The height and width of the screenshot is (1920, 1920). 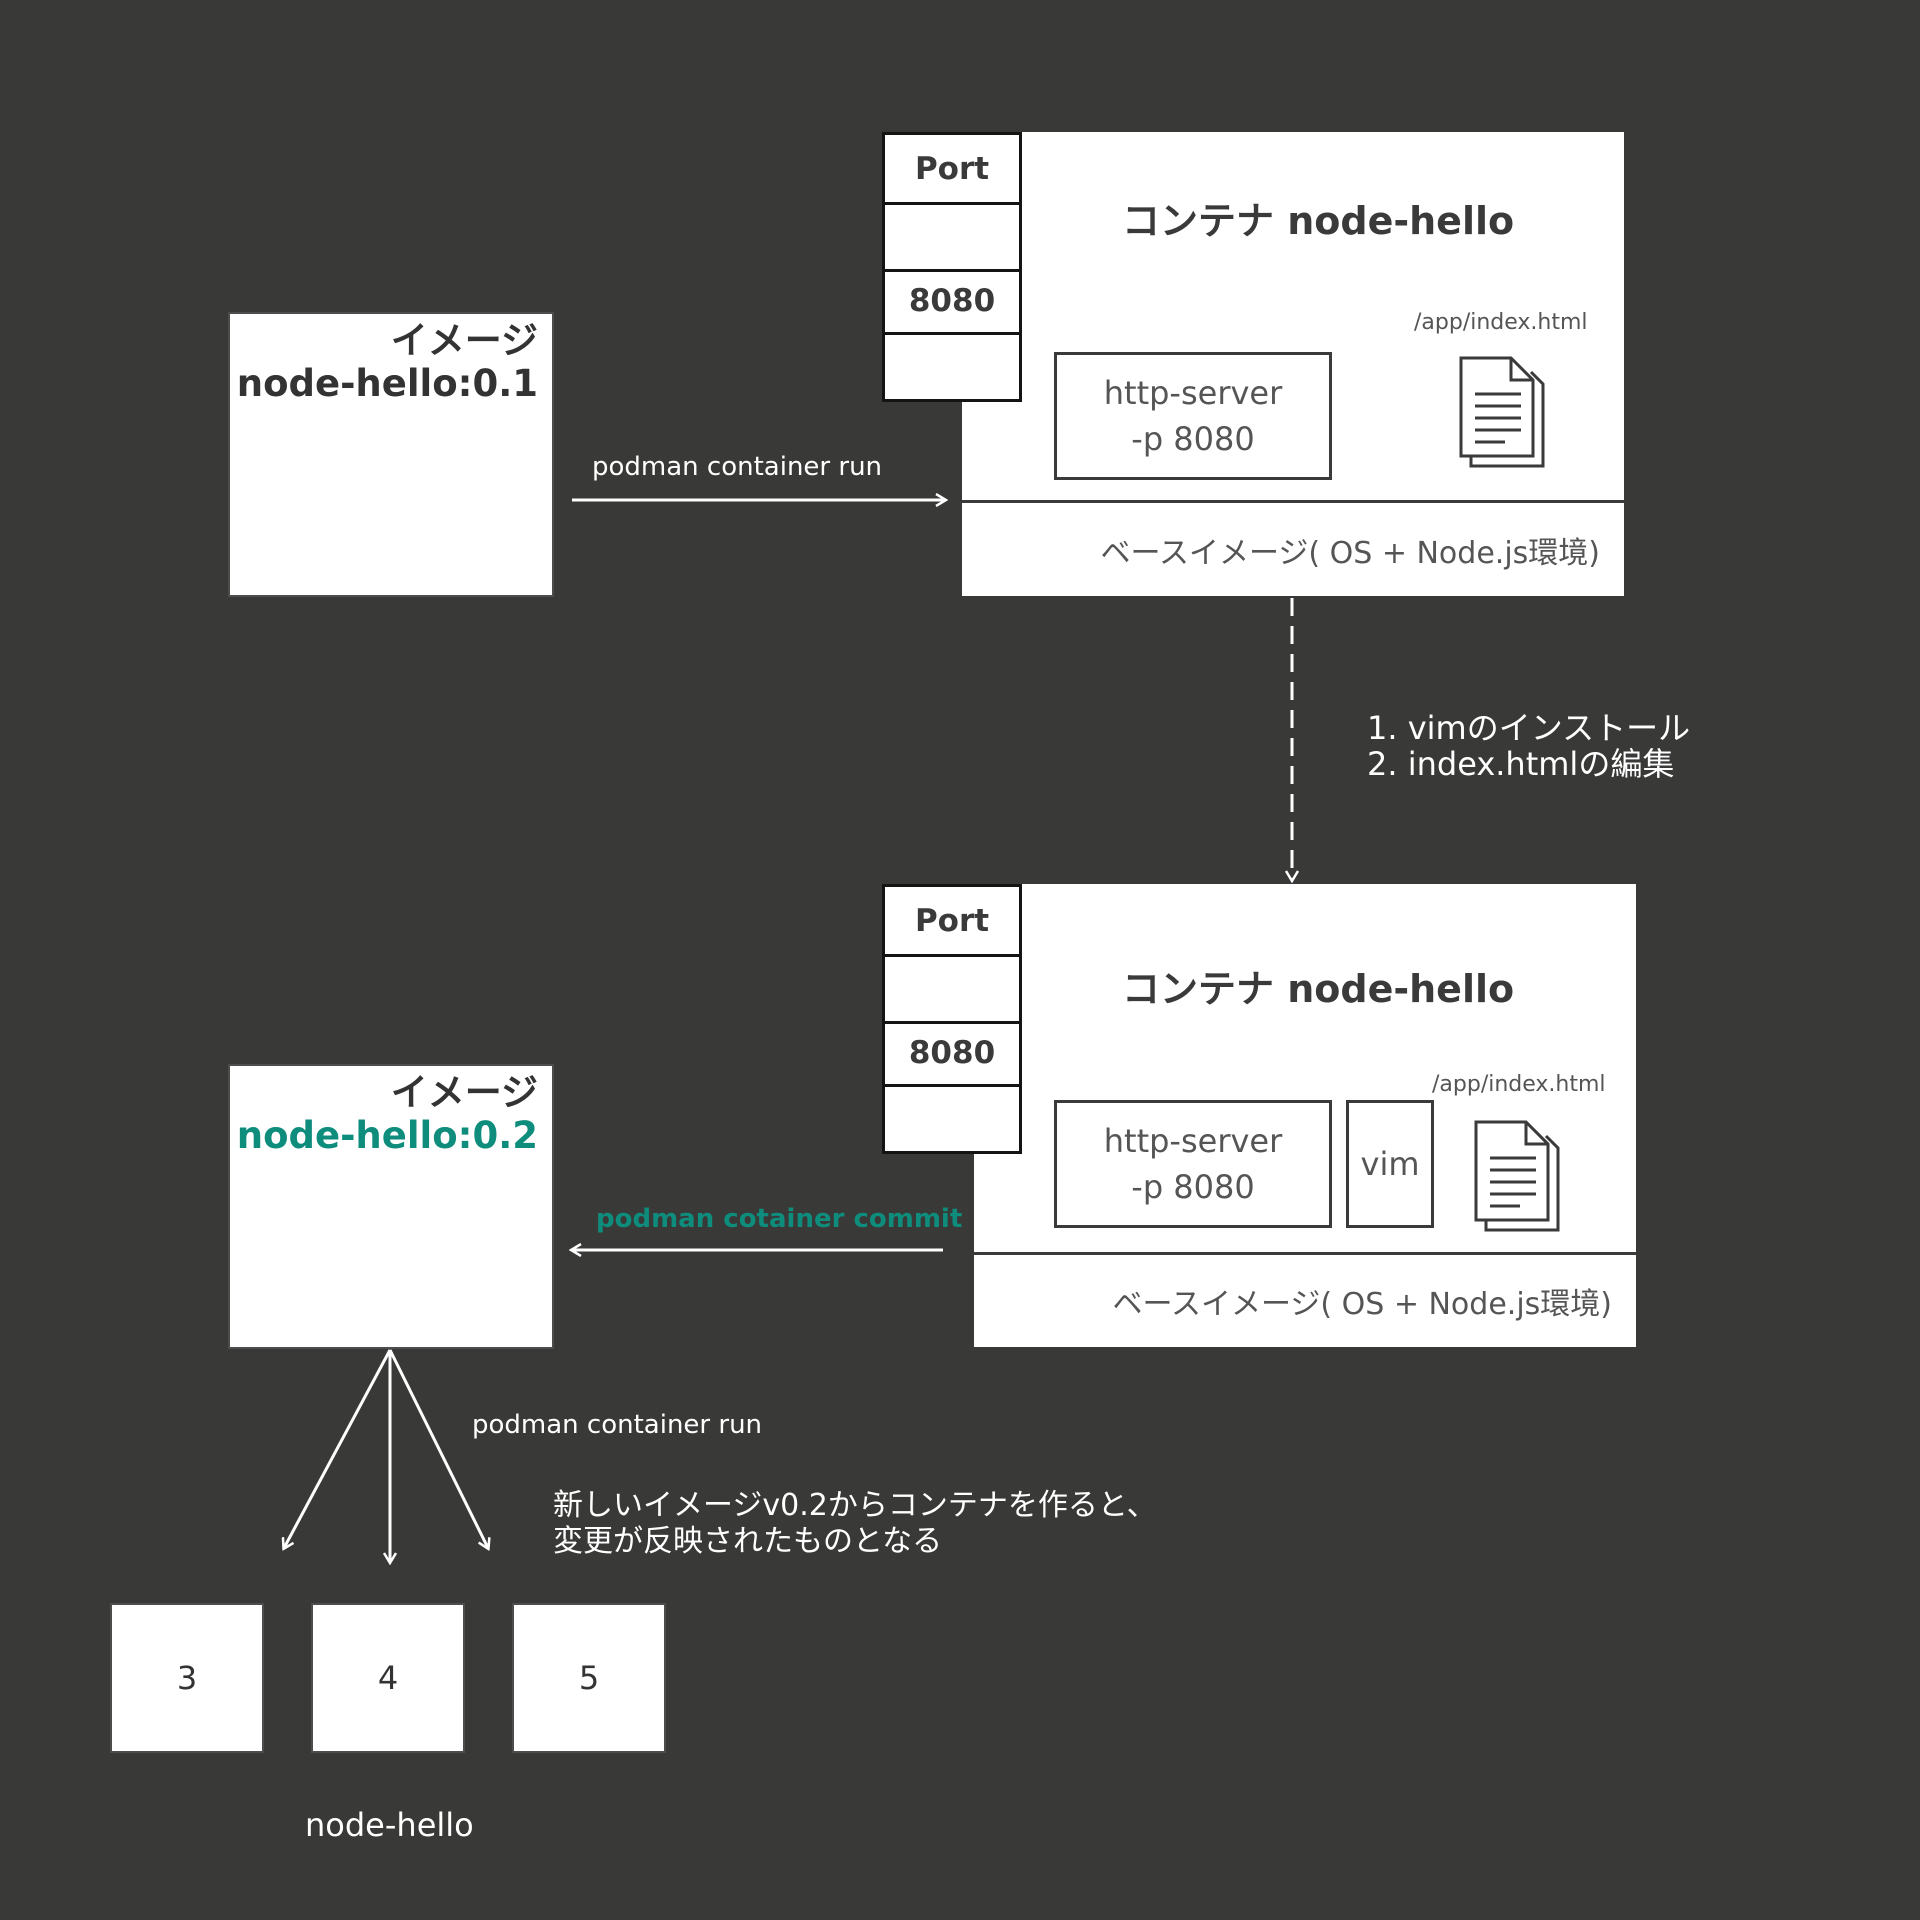 I want to click on new-container-4: 4, so click(x=388, y=1678).